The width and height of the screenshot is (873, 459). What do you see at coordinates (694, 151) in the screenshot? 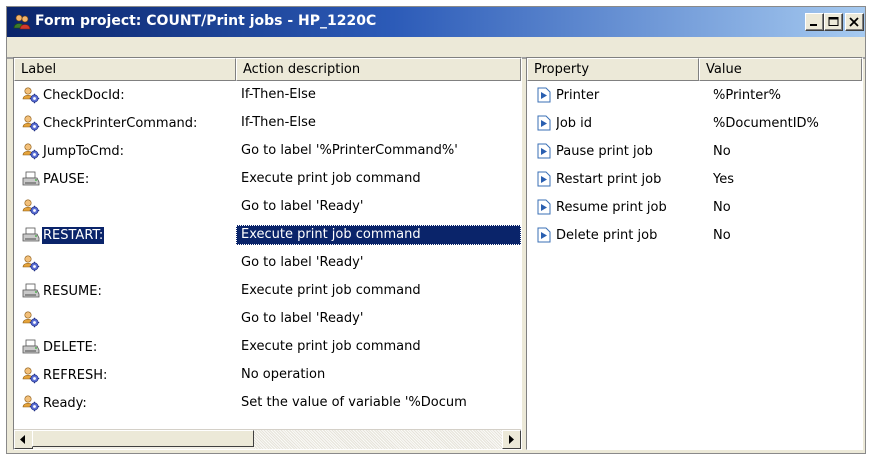
I see `property-row: Pause print job No` at bounding box center [694, 151].